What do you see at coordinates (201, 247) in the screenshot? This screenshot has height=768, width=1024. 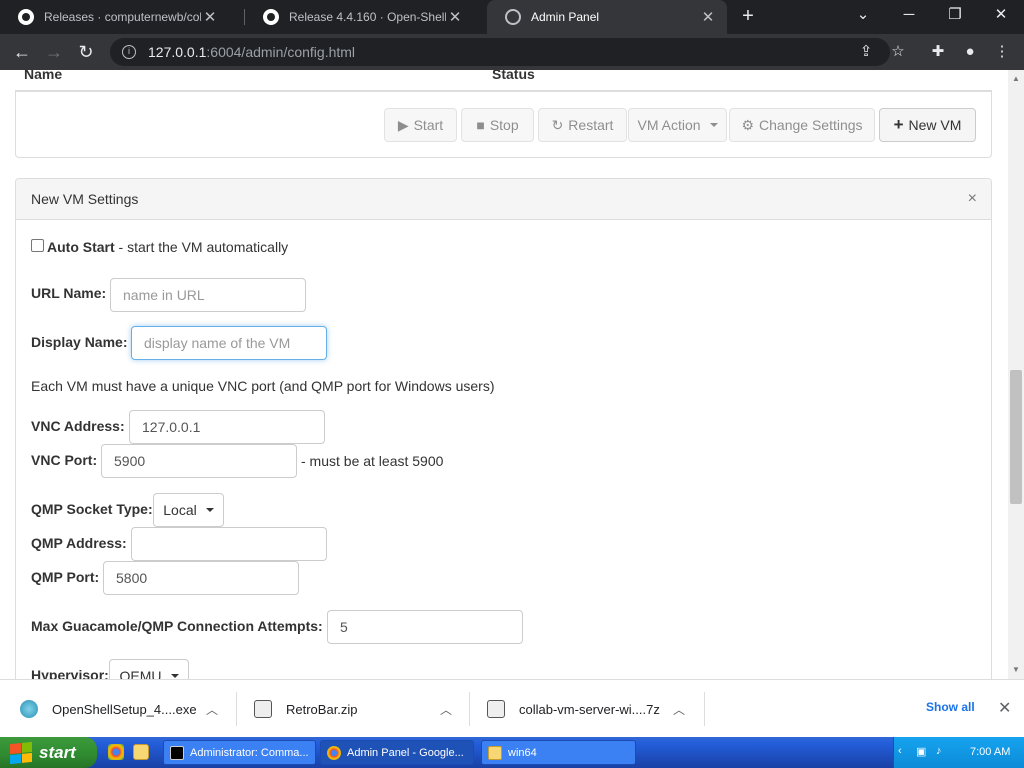 I see `autostart-description: - start the VM automatically` at bounding box center [201, 247].